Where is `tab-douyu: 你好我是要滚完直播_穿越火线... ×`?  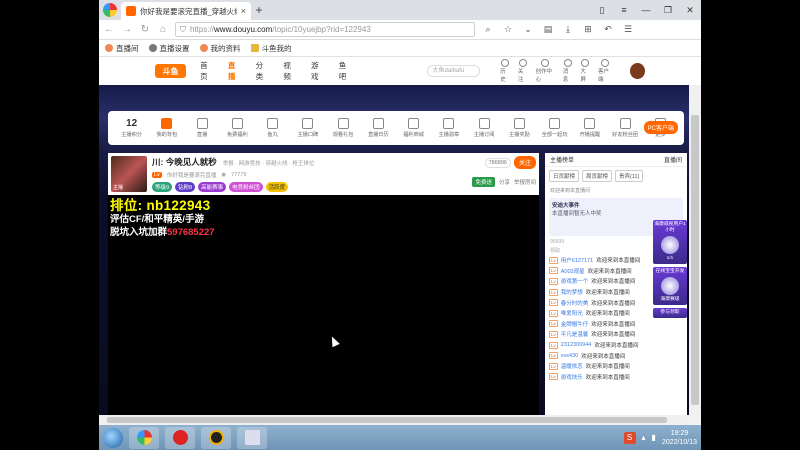 tab-douyu: 你好我是要滚完直播_穿越火线... × is located at coordinates (186, 11).